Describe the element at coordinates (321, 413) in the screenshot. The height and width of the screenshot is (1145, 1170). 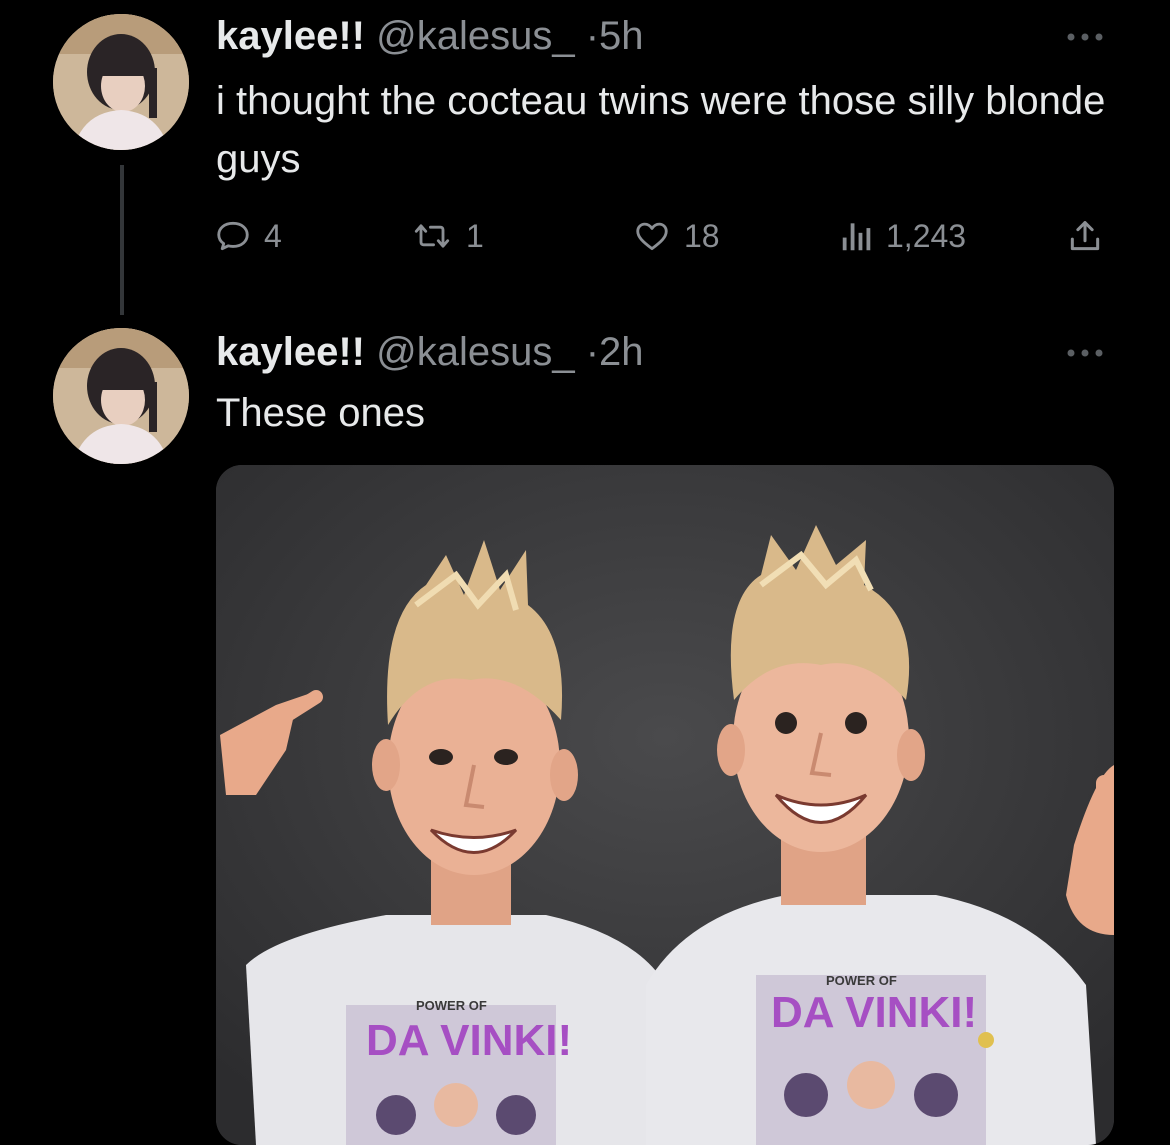
I see `tweet-text: These ones` at that location.